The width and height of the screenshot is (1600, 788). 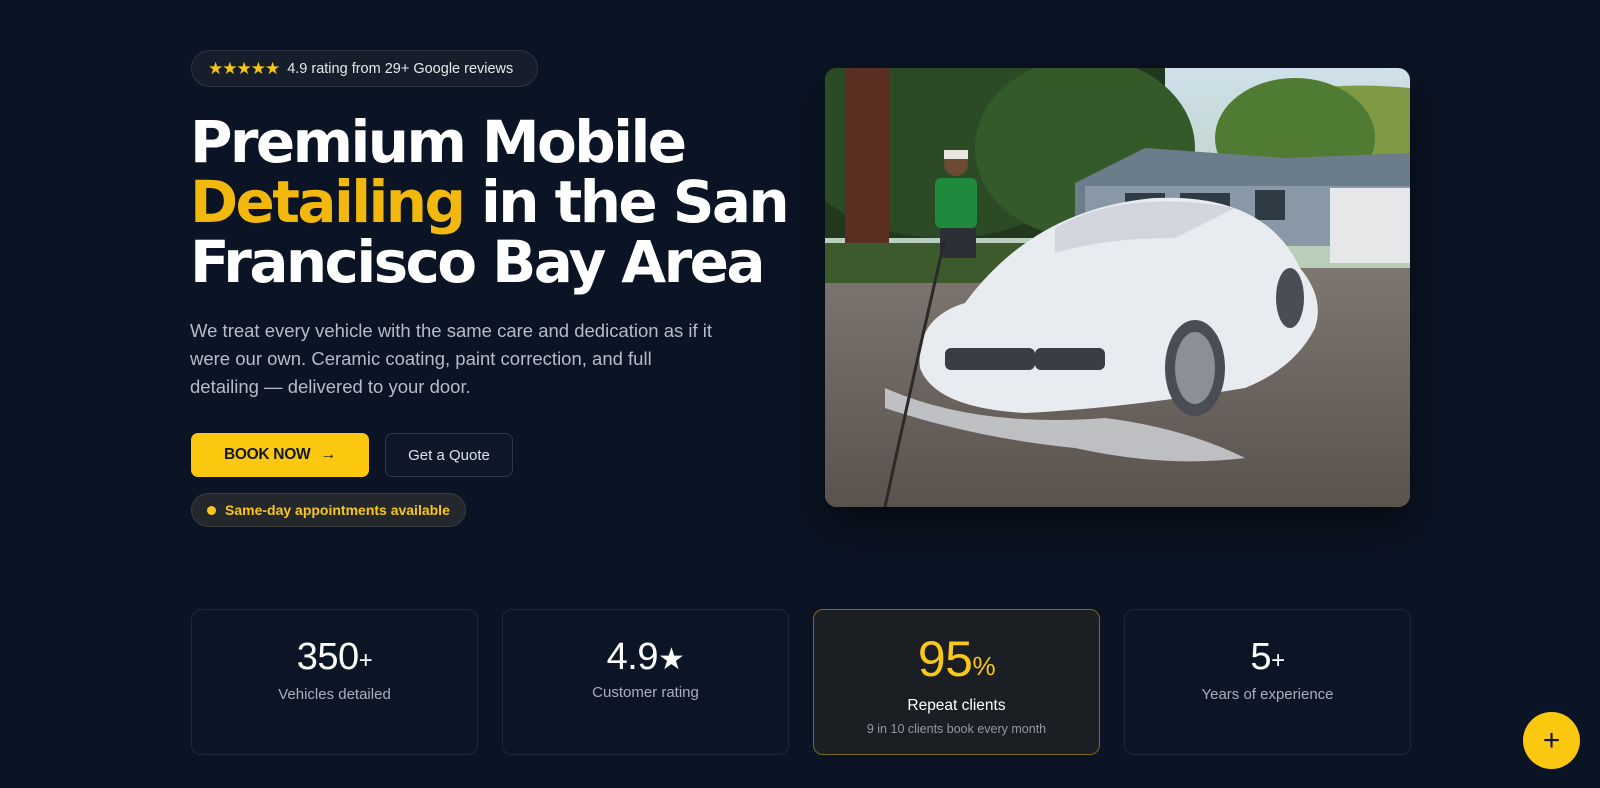 What do you see at coordinates (956, 729) in the screenshot?
I see `stat-sublabel: 9 in 10 clients book every month` at bounding box center [956, 729].